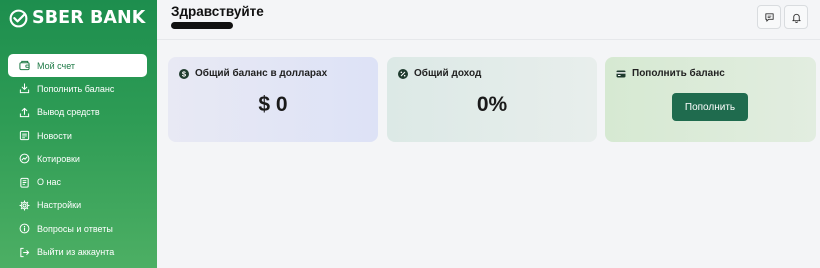 The image size is (820, 268). I want to click on topup-title-text: Пополнить баланс, so click(678, 73).